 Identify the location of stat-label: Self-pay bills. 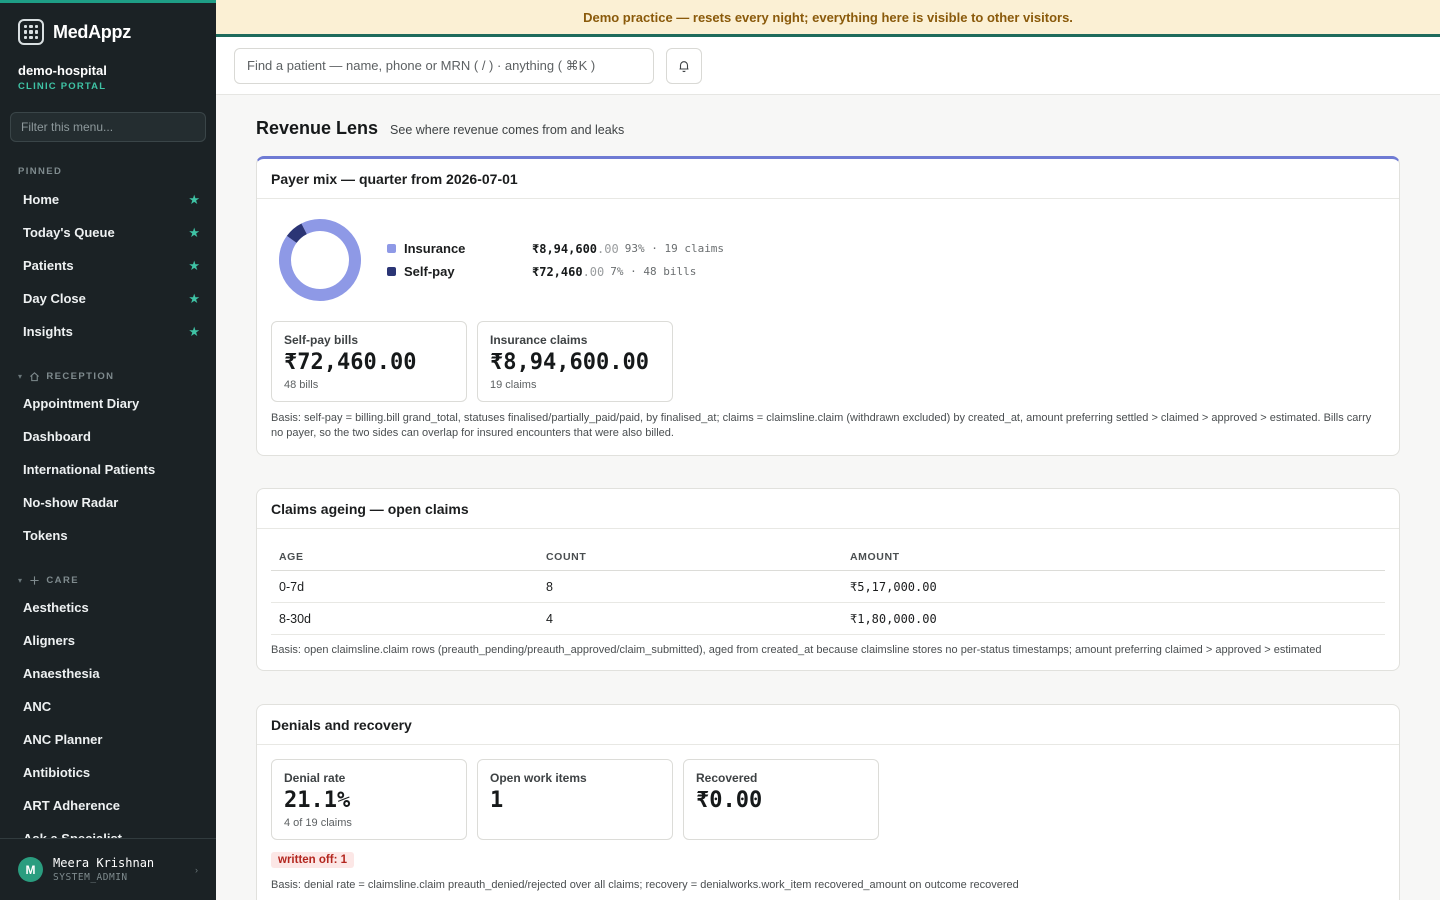
(321, 340).